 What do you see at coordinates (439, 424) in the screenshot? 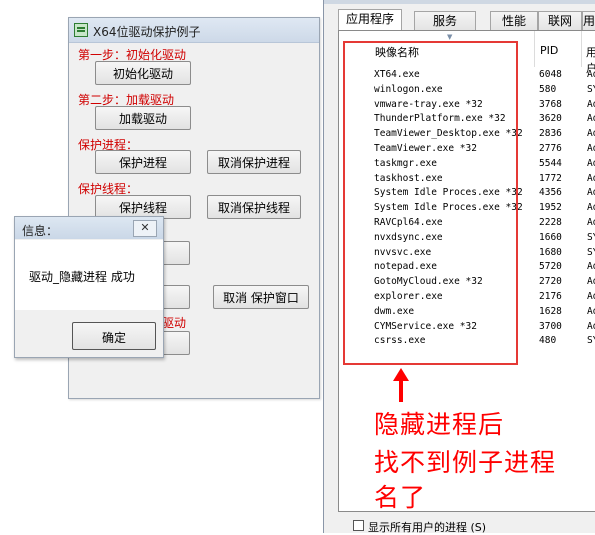
I see `annotation-line-1: 隐藏进程后` at bounding box center [439, 424].